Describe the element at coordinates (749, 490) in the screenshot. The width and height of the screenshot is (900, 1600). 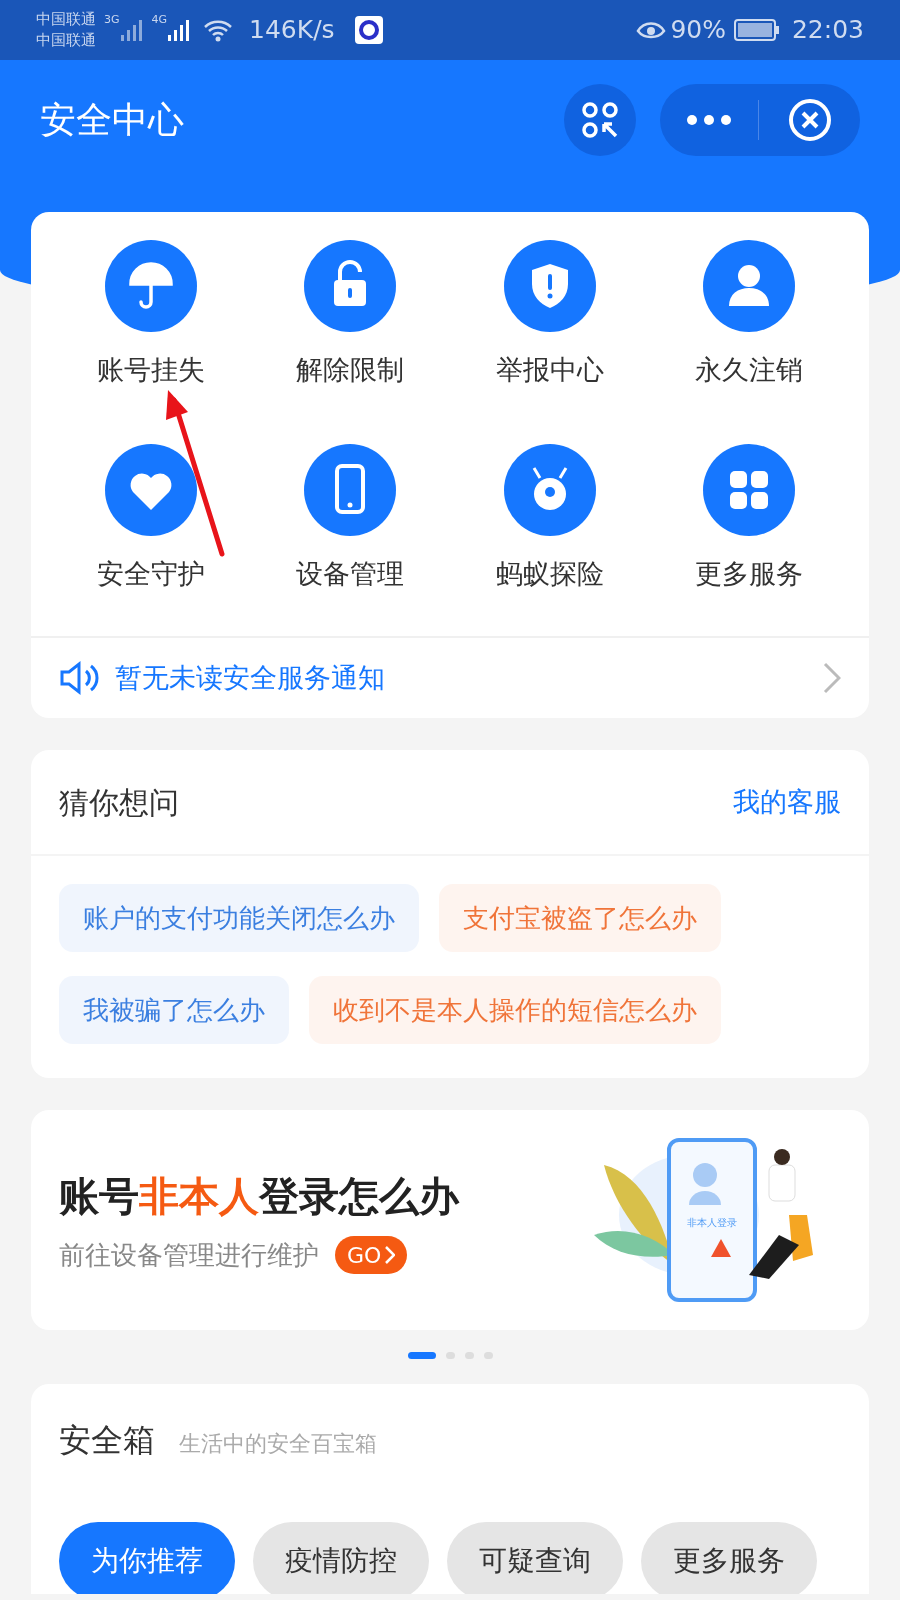
I see `grid-icon` at that location.